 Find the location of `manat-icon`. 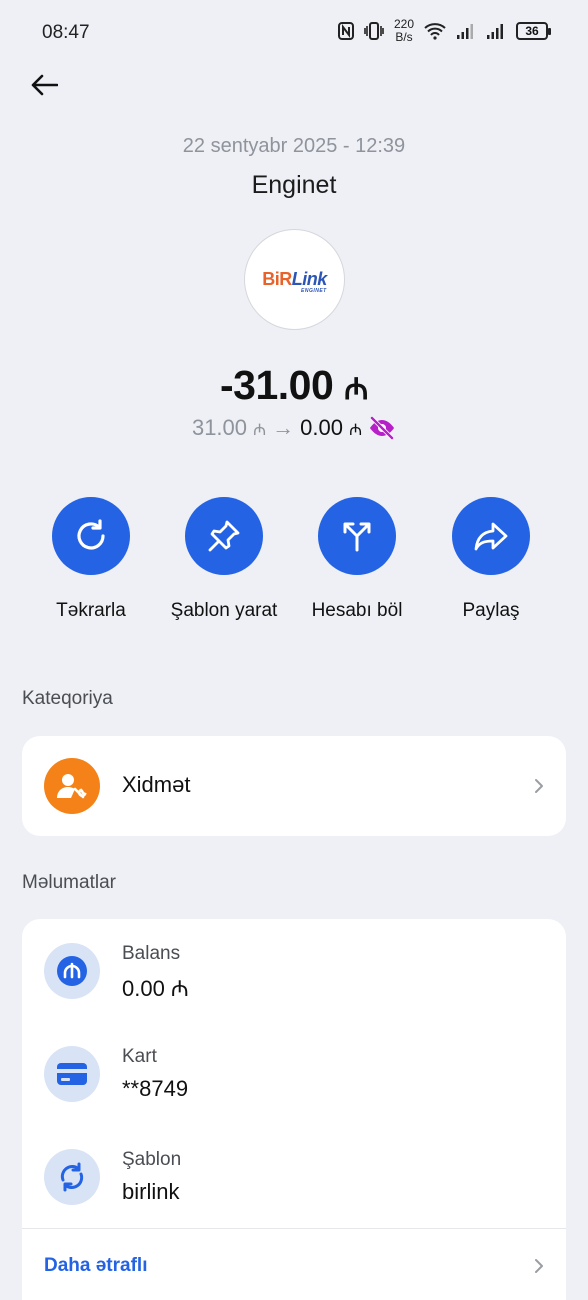

manat-icon is located at coordinates (72, 971).